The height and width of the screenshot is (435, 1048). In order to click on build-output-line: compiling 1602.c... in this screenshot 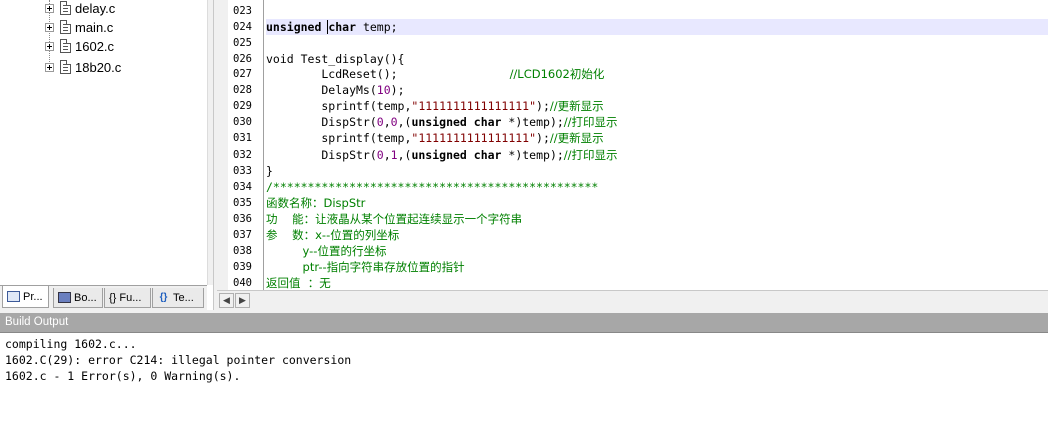, I will do `click(71, 344)`.